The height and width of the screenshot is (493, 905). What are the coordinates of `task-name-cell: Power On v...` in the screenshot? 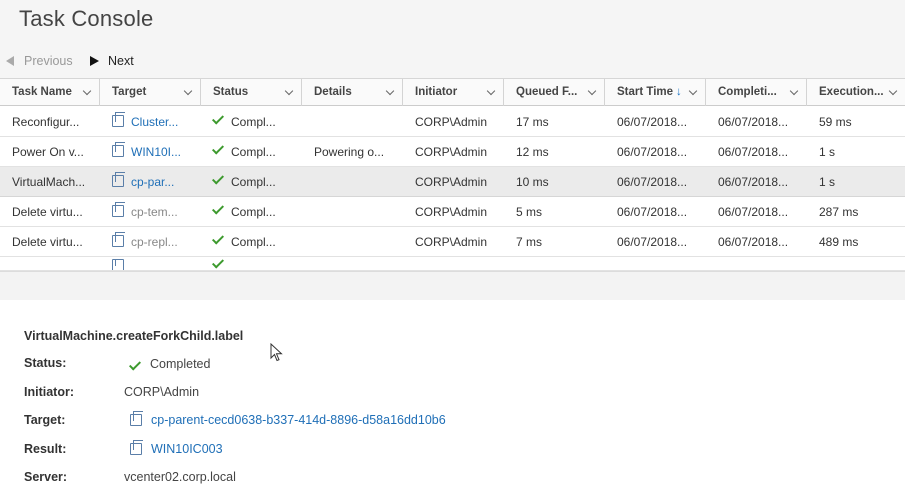 It's located at (48, 152).